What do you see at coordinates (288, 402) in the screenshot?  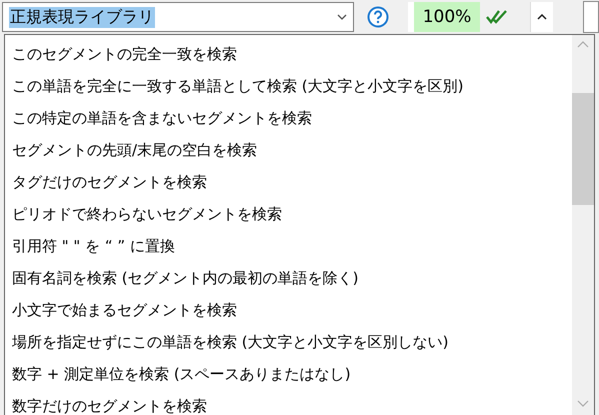 I see `dropdown-option: 数字だけのセグメントを検索` at bounding box center [288, 402].